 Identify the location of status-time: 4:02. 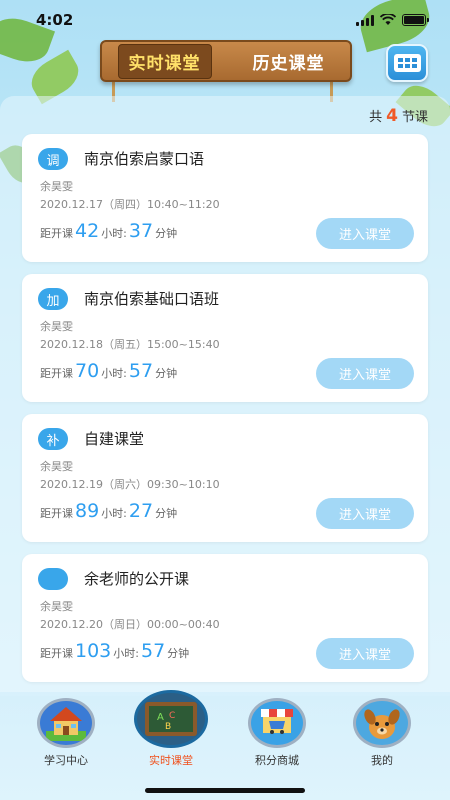
(55, 20).